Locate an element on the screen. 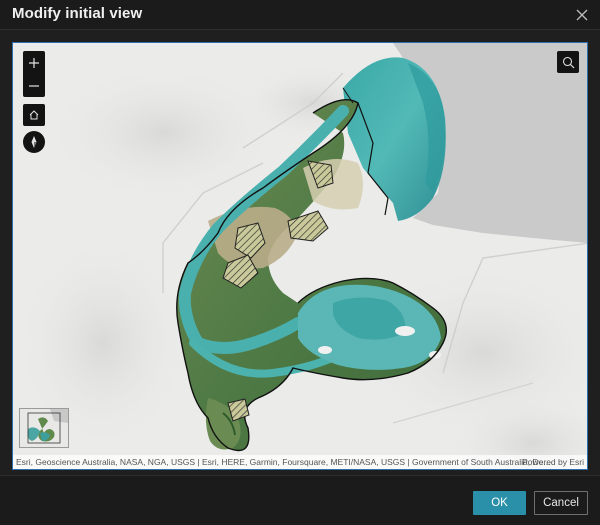  search-icon is located at coordinates (568, 62).